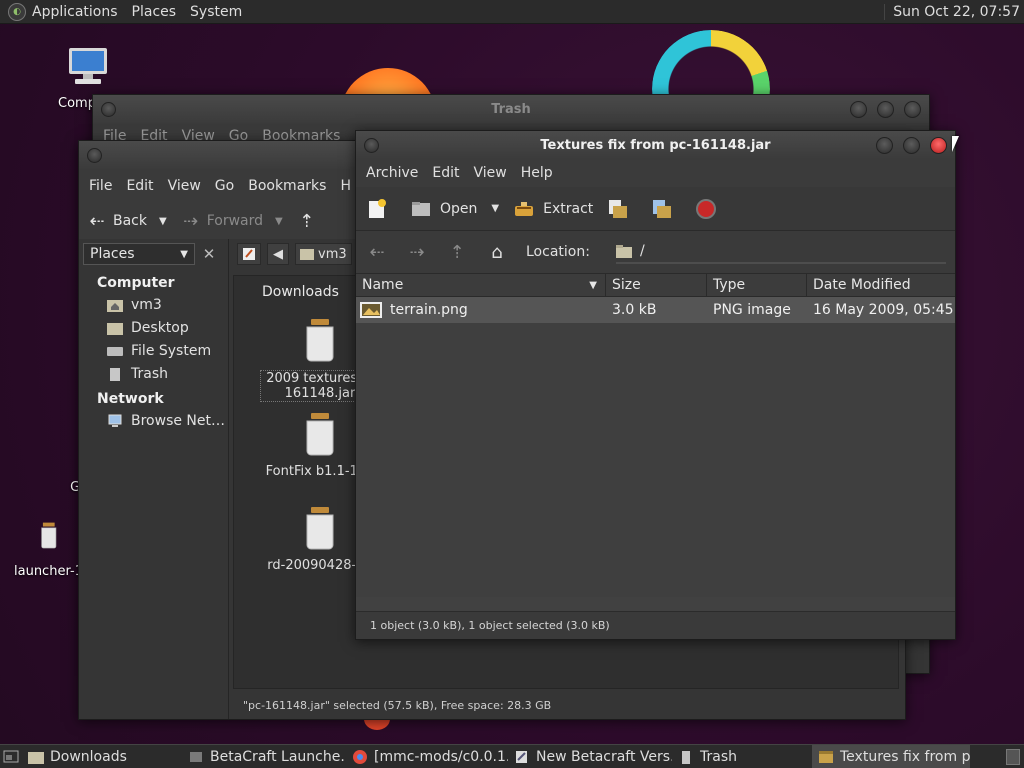  Describe the element at coordinates (377, 252) in the screenshot. I see `back-icon: ⇠` at that location.